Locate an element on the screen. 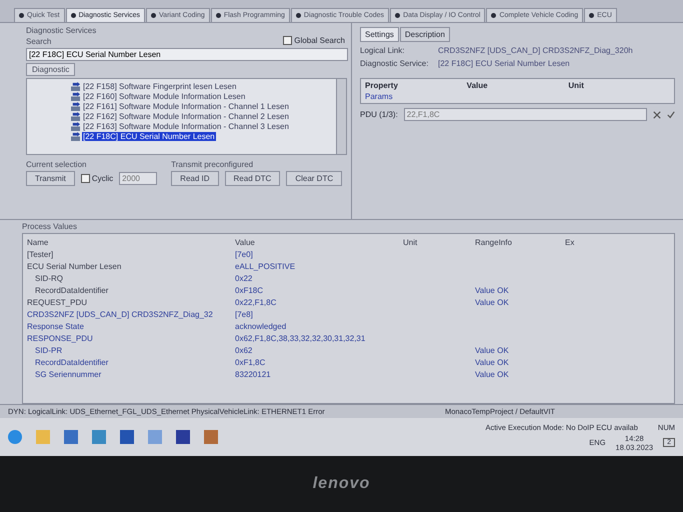 The height and width of the screenshot is (512, 683). table-cell: [Tester] is located at coordinates (40, 254).